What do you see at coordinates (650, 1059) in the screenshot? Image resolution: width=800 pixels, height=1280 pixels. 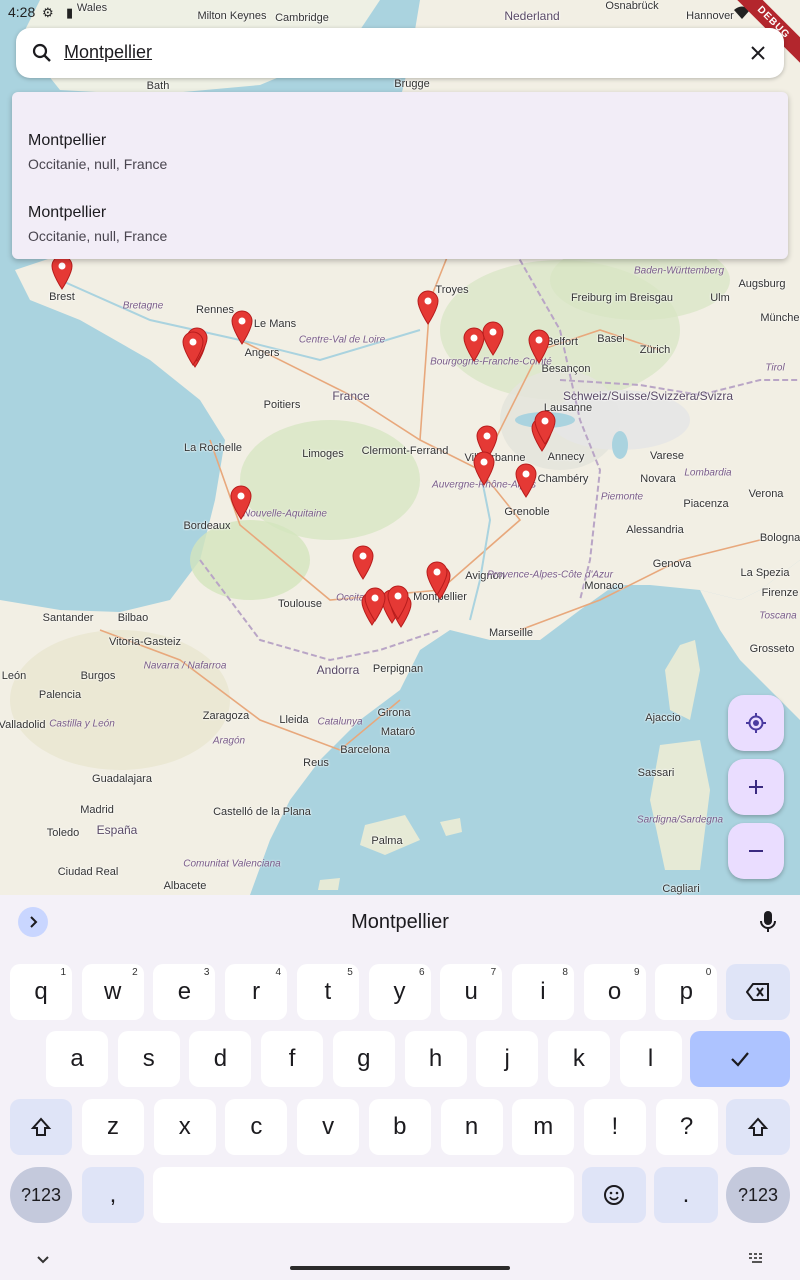 I see `key-l: l` at bounding box center [650, 1059].